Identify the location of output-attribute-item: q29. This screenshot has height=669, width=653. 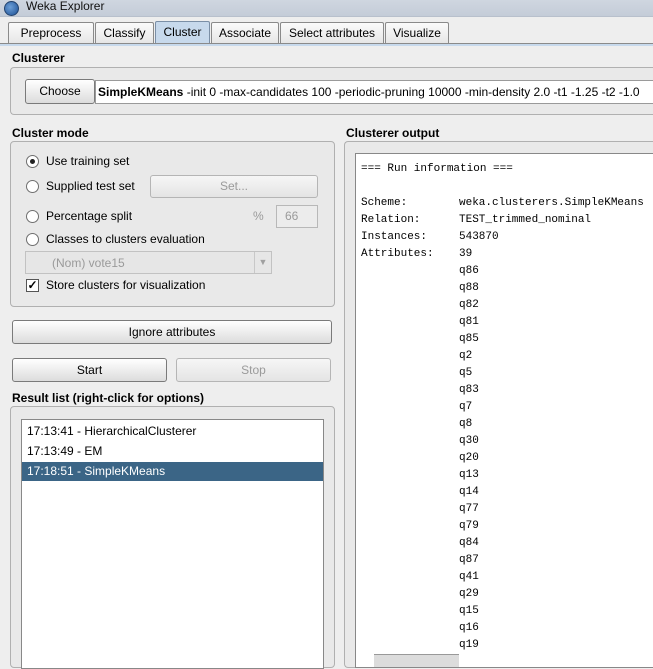
(469, 594).